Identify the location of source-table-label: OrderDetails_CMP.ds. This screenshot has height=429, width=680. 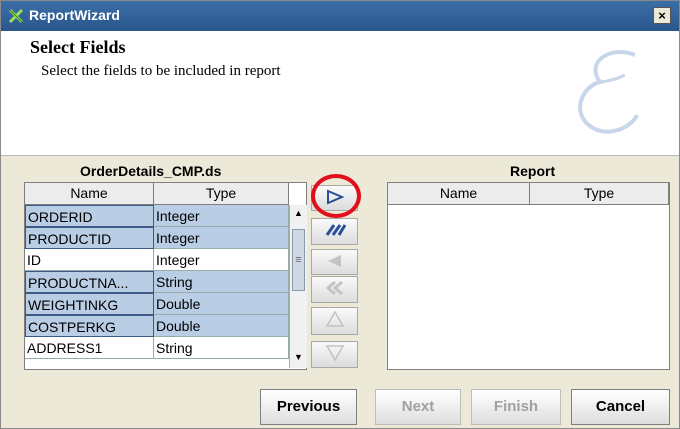
(151, 171).